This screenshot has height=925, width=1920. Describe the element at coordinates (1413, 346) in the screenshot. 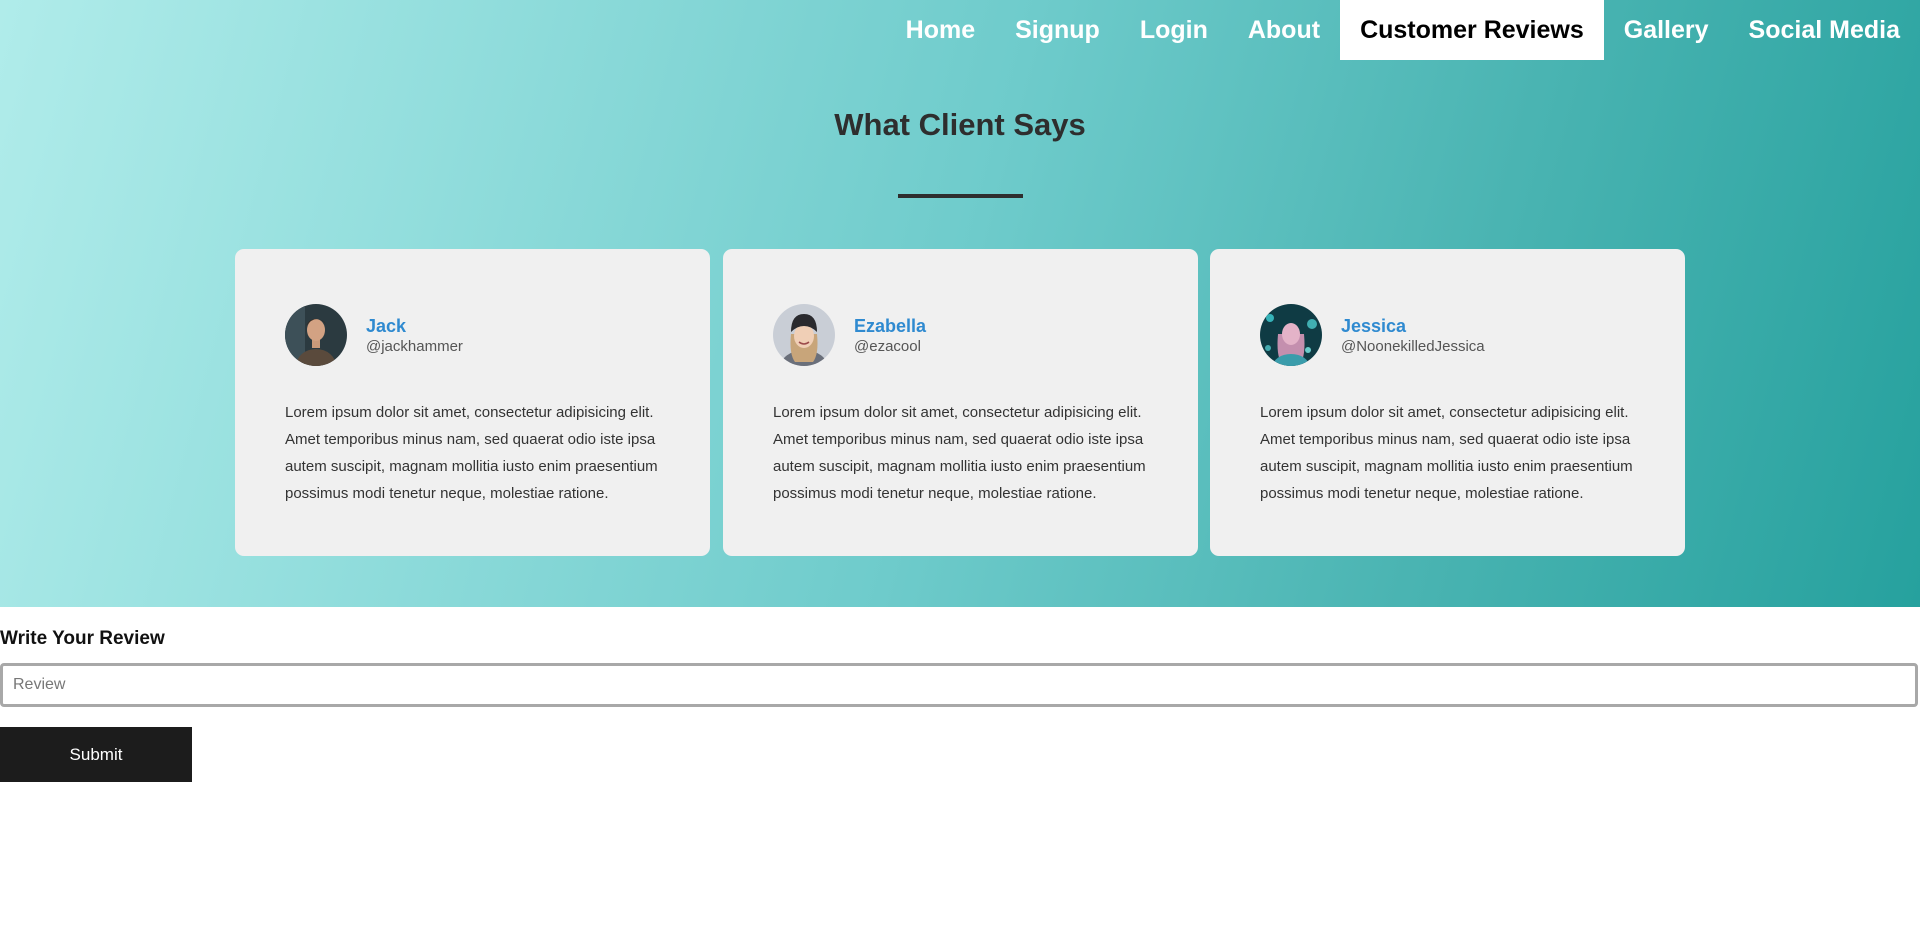

I see `reviewer-handle: @NoonekilledJessica` at that location.